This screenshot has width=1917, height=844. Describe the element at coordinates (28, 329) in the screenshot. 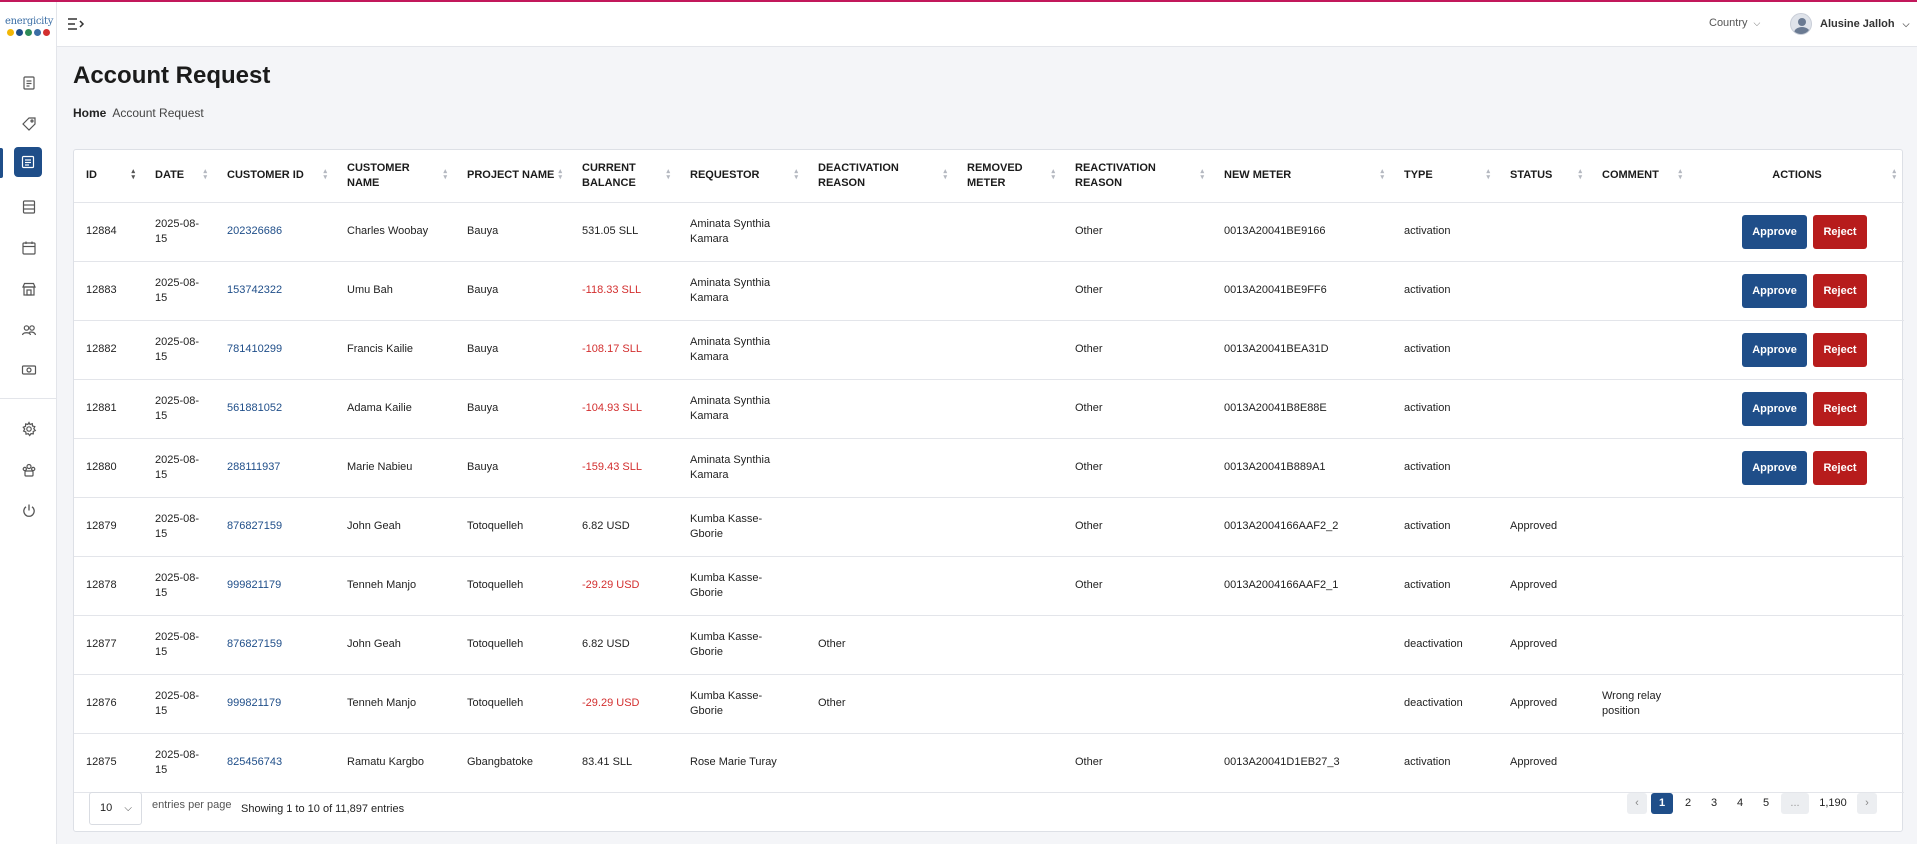

I see `users-icon` at that location.